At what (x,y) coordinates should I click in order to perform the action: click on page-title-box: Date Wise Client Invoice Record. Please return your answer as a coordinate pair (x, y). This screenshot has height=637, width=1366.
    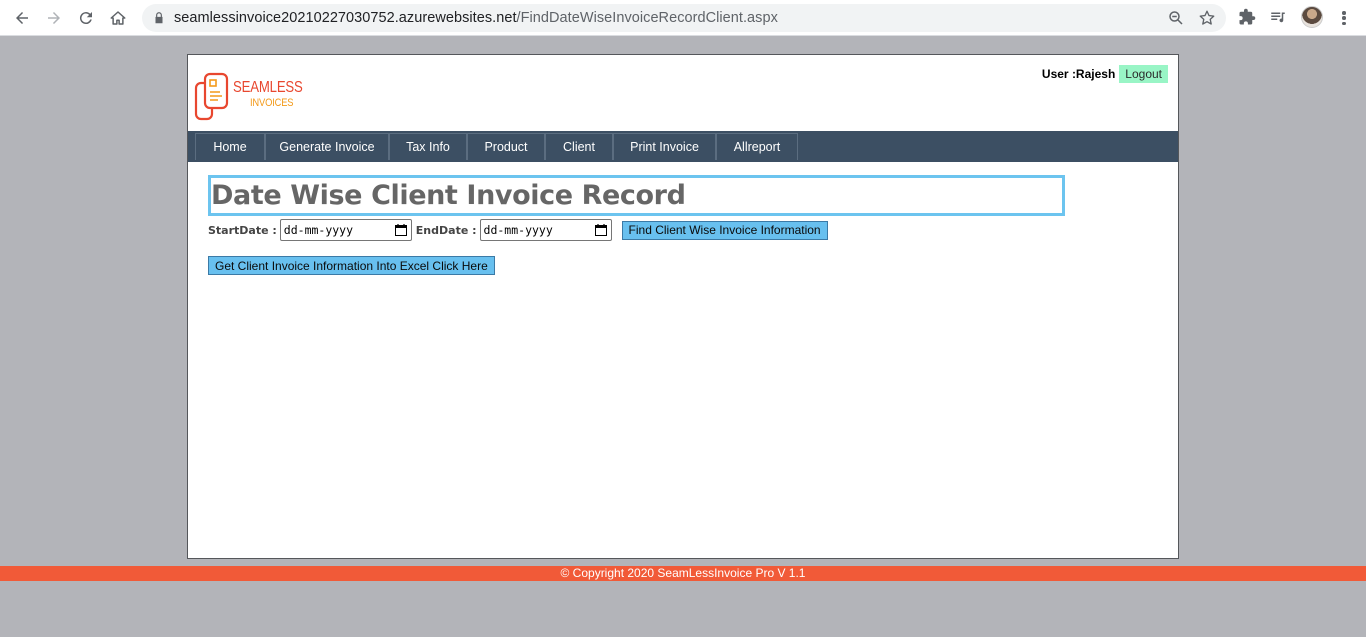
    Looking at the image, I should click on (636, 195).